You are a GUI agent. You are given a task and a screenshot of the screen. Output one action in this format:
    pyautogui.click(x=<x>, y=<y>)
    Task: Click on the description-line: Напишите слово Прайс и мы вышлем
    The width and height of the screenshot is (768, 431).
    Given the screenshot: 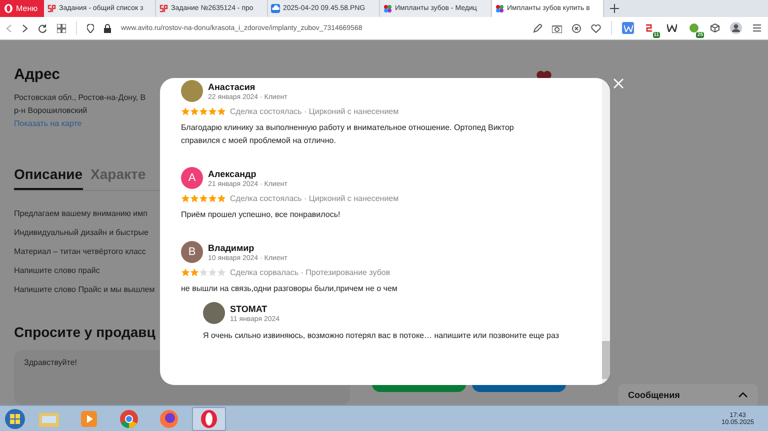 What is the action you would take?
    pyautogui.click(x=84, y=289)
    